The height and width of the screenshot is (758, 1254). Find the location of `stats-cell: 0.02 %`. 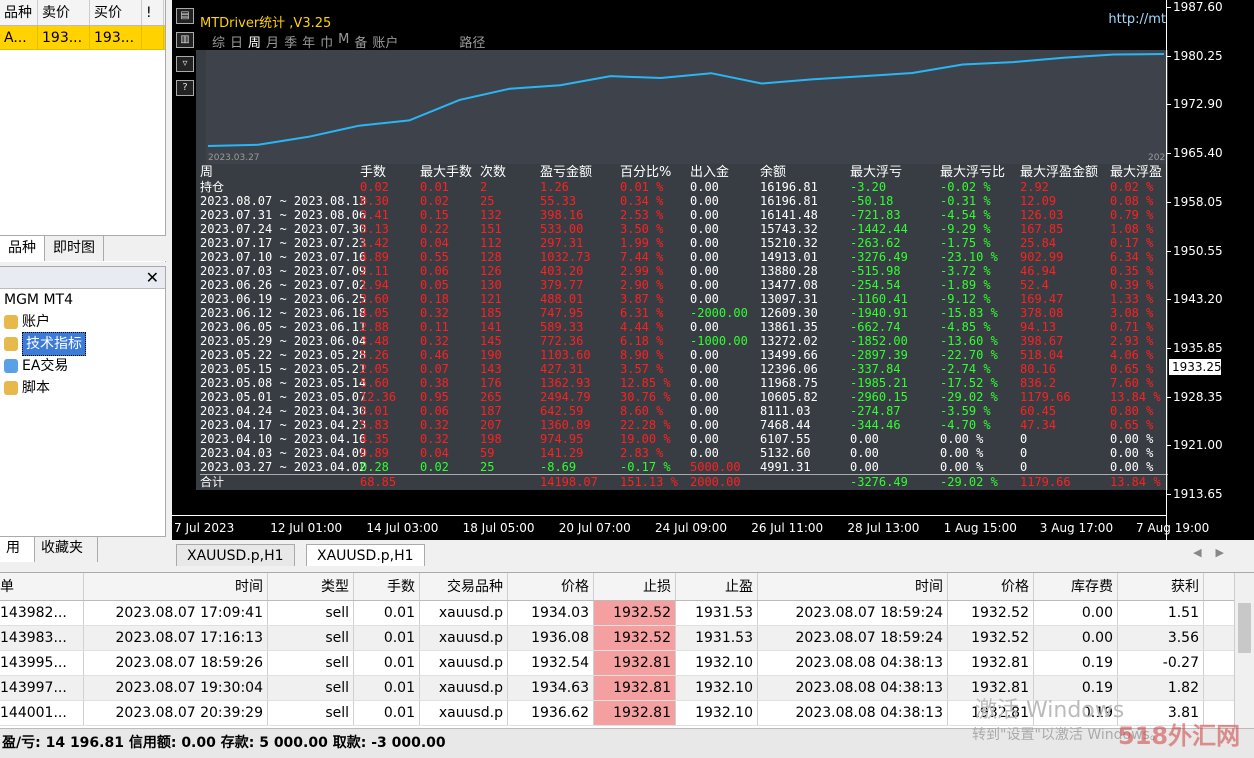

stats-cell: 0.02 % is located at coordinates (1132, 187).